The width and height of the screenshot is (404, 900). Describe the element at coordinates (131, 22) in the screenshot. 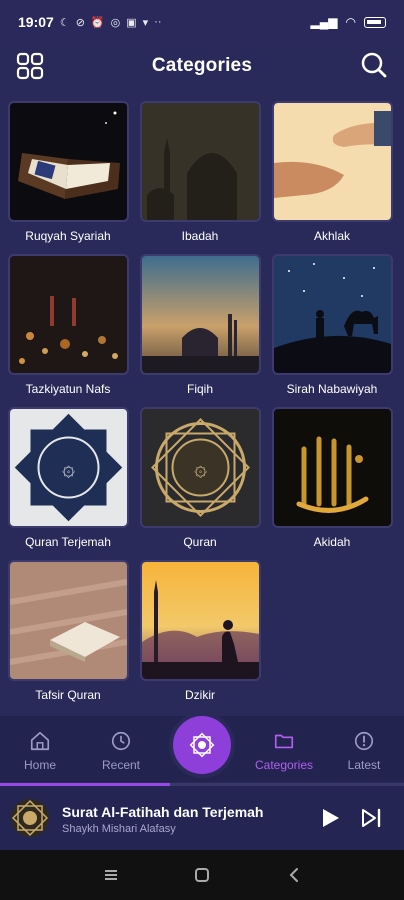

I see `linkedin-icon: ▣` at that location.